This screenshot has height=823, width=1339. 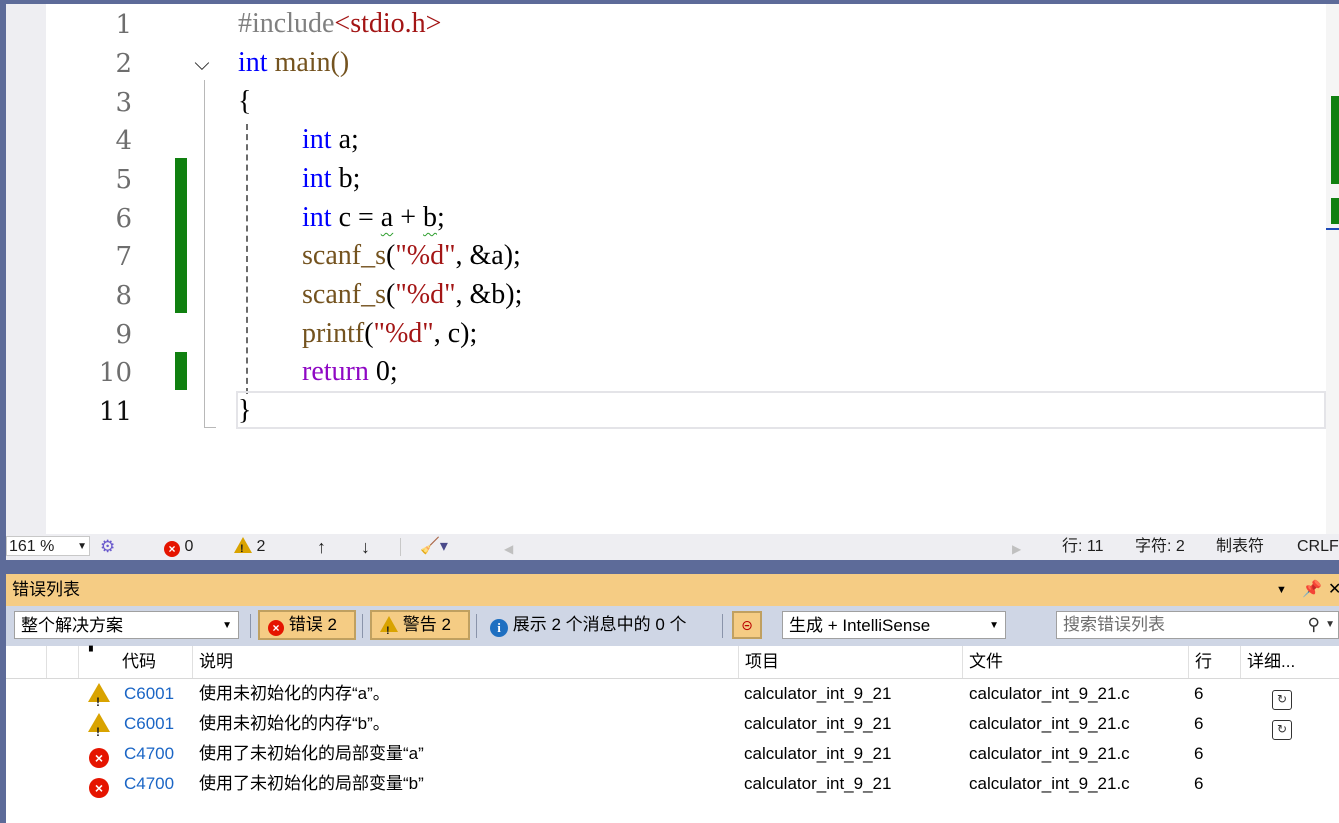 What do you see at coordinates (1083, 547) in the screenshot?
I see `line-indicator: 行: 11` at bounding box center [1083, 547].